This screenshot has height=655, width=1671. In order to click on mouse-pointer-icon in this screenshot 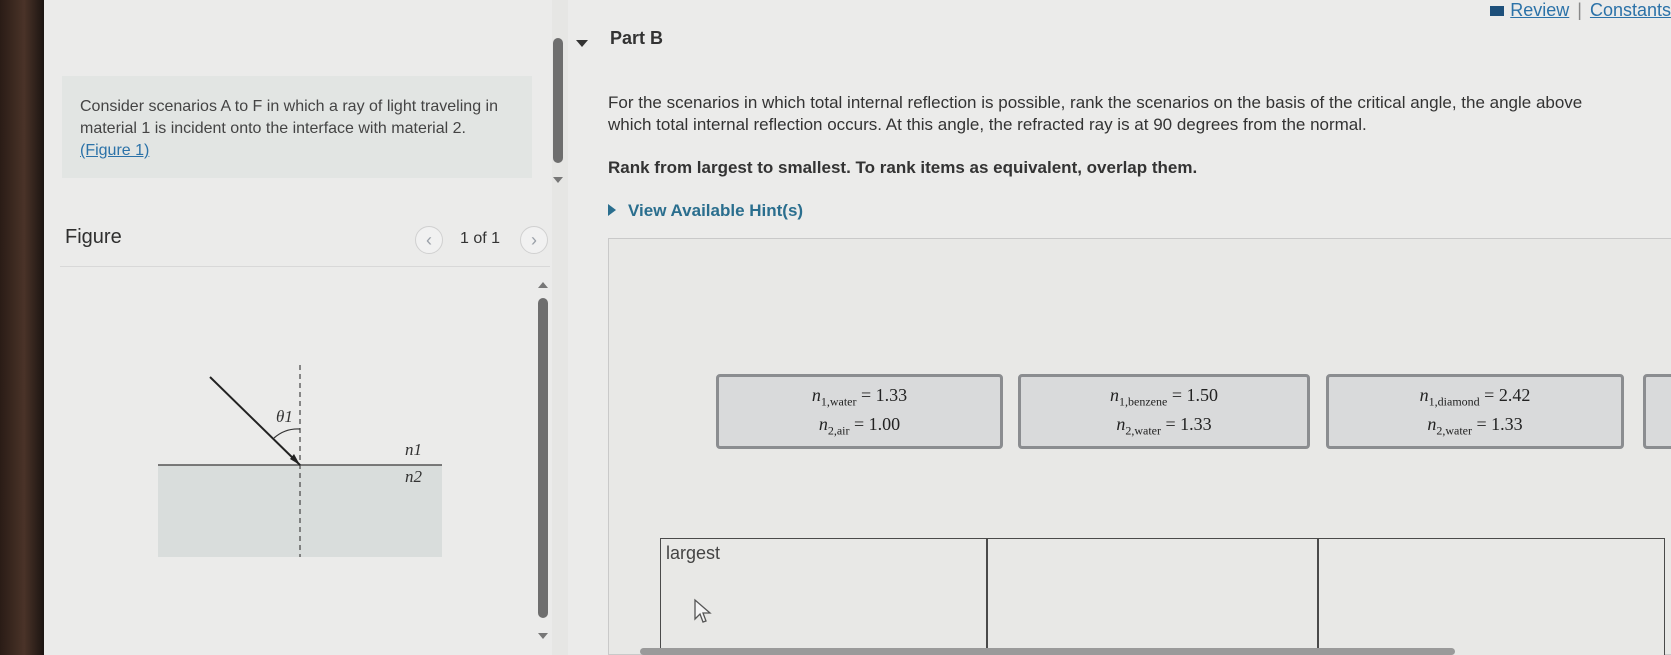, I will do `click(703, 610)`.